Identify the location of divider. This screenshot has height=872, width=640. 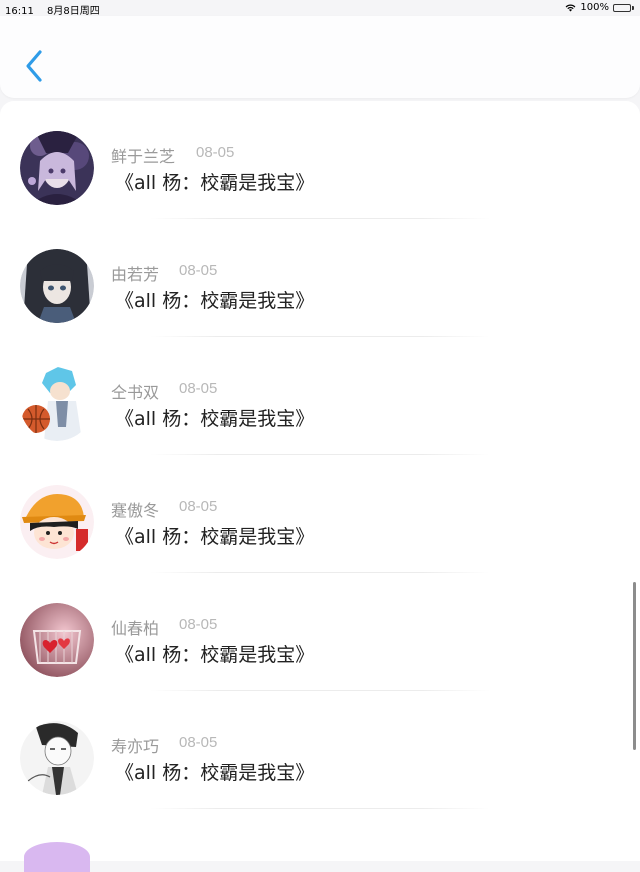
(320, 808).